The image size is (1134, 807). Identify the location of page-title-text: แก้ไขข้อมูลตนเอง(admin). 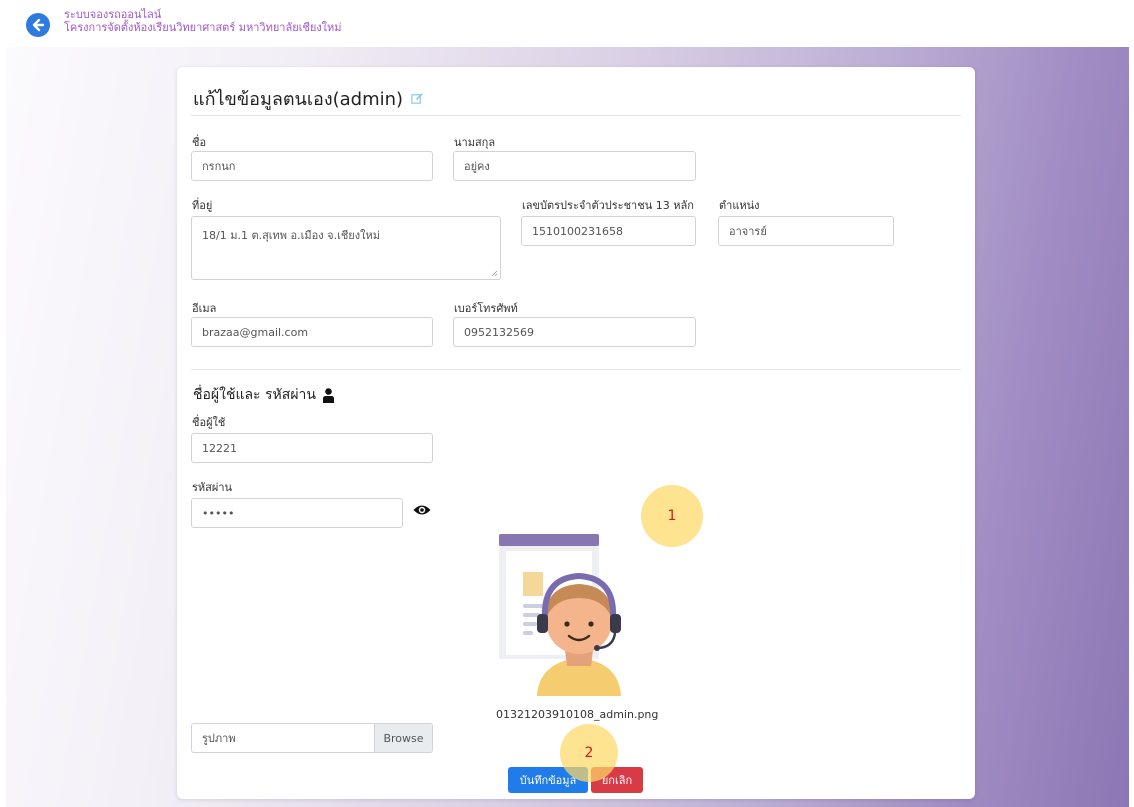
(298, 99).